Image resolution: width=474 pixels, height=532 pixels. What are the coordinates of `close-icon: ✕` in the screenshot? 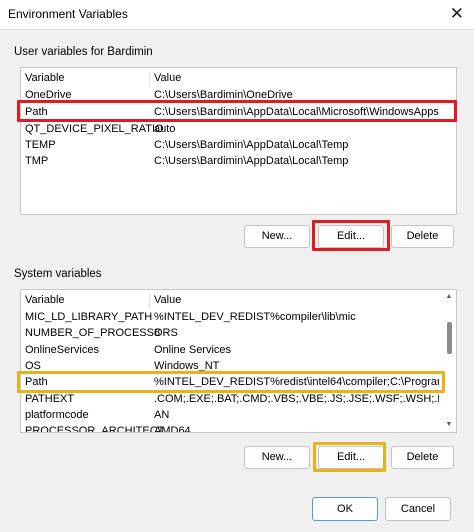 It's located at (457, 14).